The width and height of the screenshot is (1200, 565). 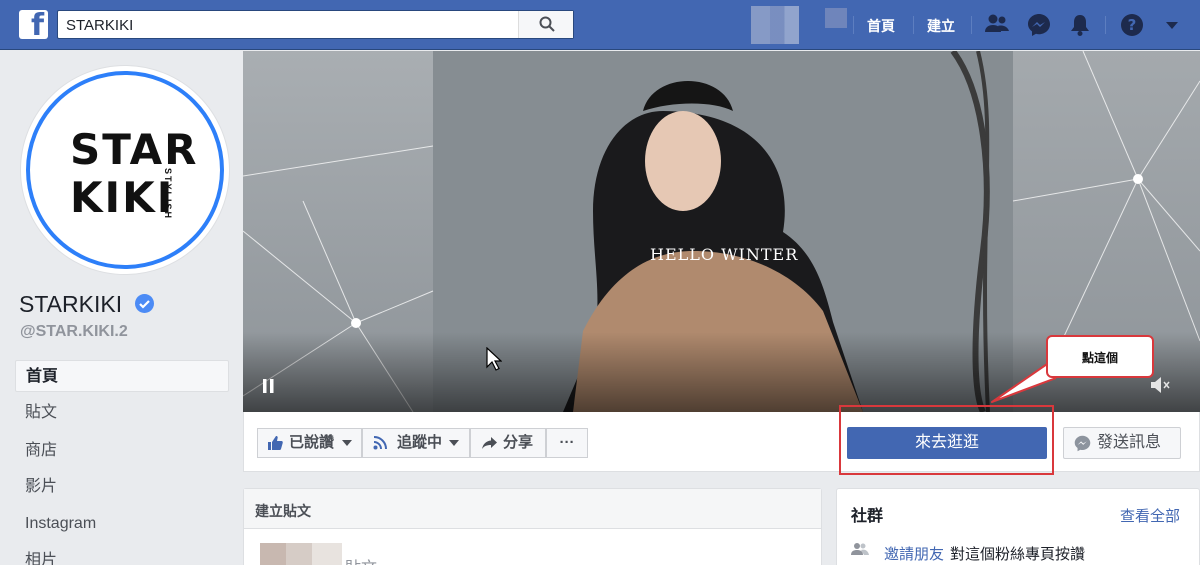 What do you see at coordinates (881, 26) in the screenshot?
I see `nav-home-link: 首頁` at bounding box center [881, 26].